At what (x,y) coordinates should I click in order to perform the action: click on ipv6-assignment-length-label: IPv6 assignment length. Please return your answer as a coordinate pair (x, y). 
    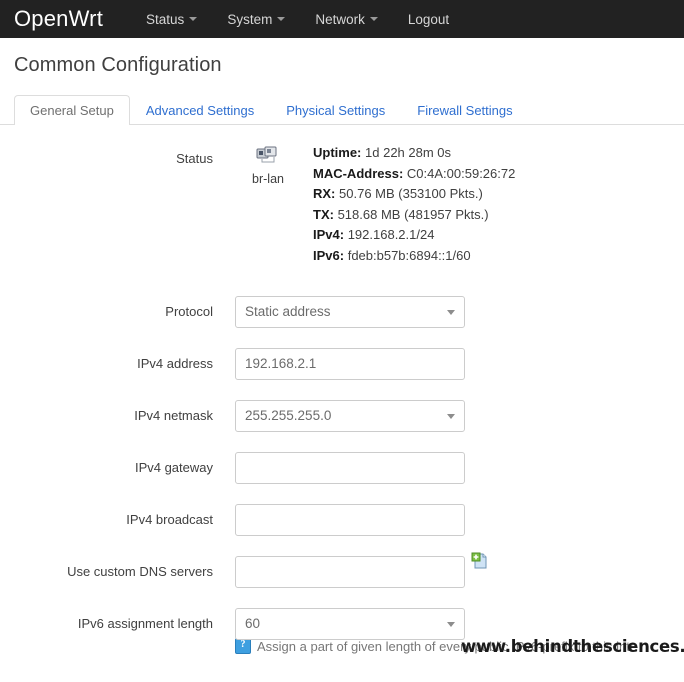
    Looking at the image, I should click on (145, 623).